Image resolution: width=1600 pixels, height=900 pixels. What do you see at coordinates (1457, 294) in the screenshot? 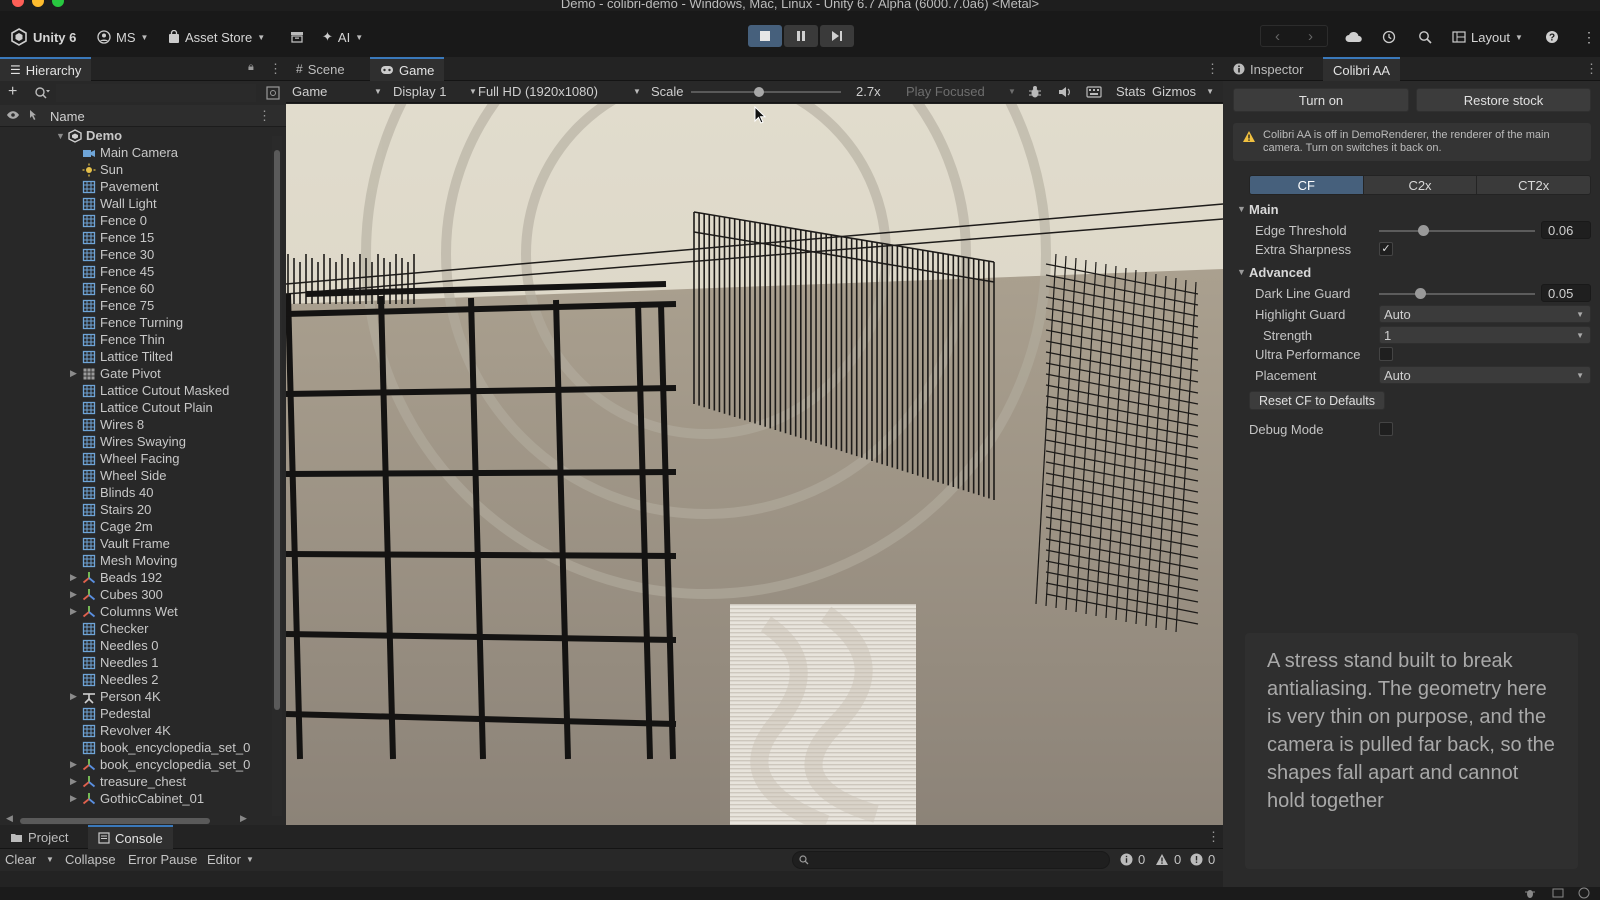
I see `dark-line-guard-slider` at bounding box center [1457, 294].